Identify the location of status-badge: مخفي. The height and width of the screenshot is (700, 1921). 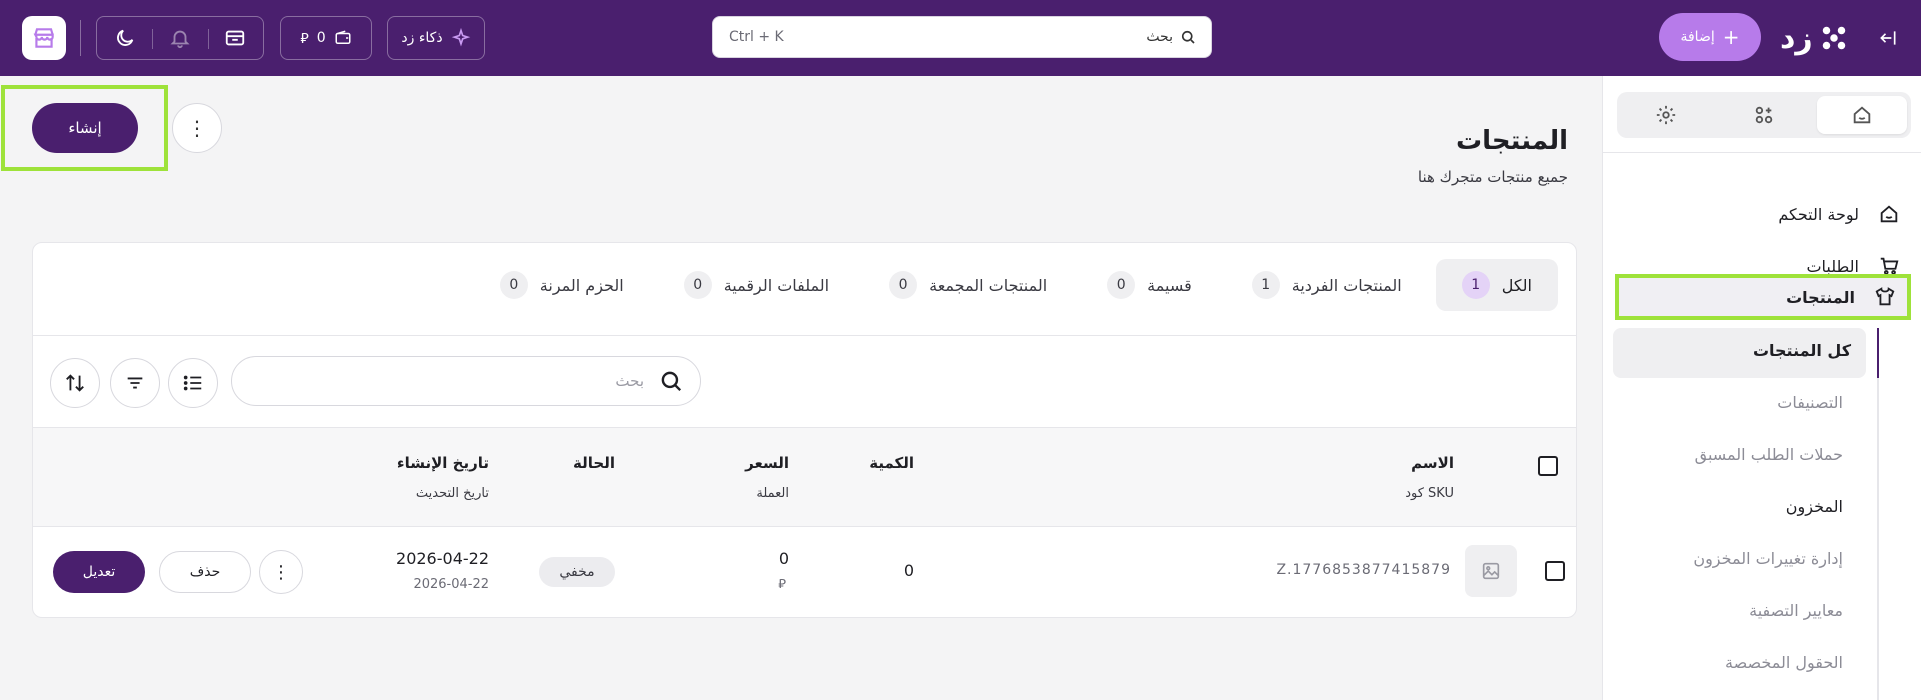
(577, 572).